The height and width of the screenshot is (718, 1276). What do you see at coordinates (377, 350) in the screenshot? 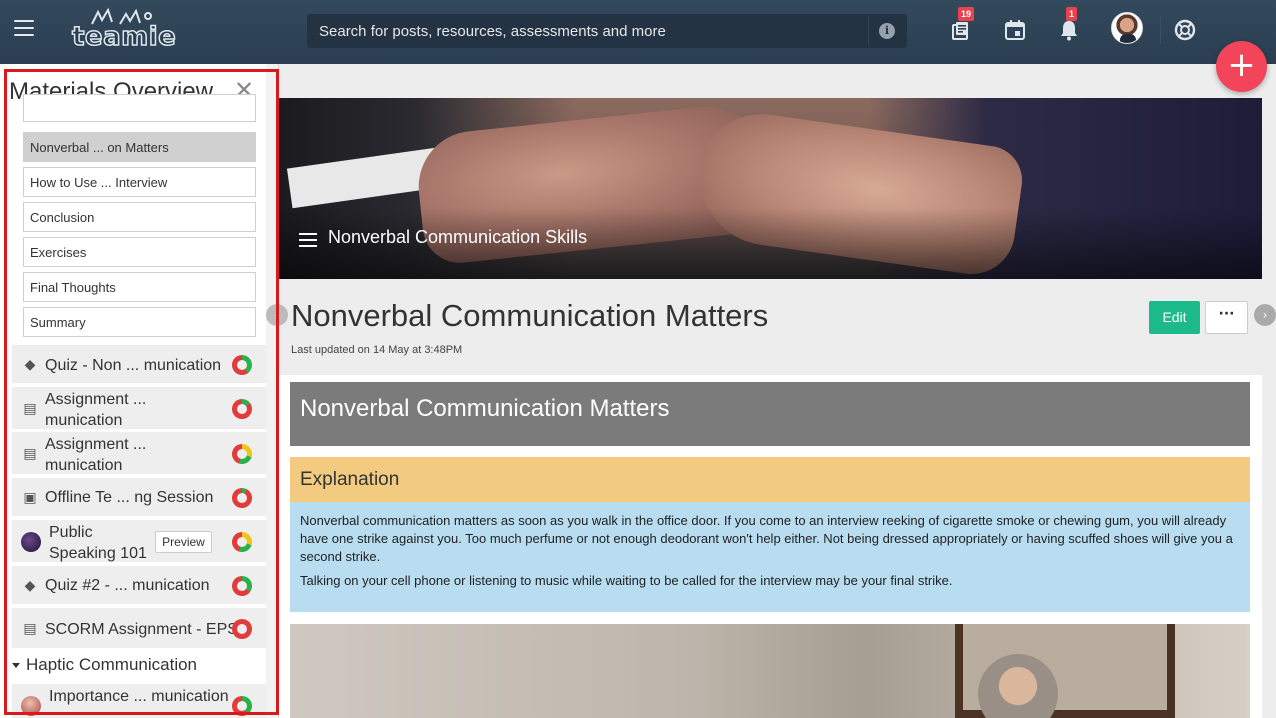
I see `last-updated-text: Last updated on 14 May at 3:48PM` at bounding box center [377, 350].